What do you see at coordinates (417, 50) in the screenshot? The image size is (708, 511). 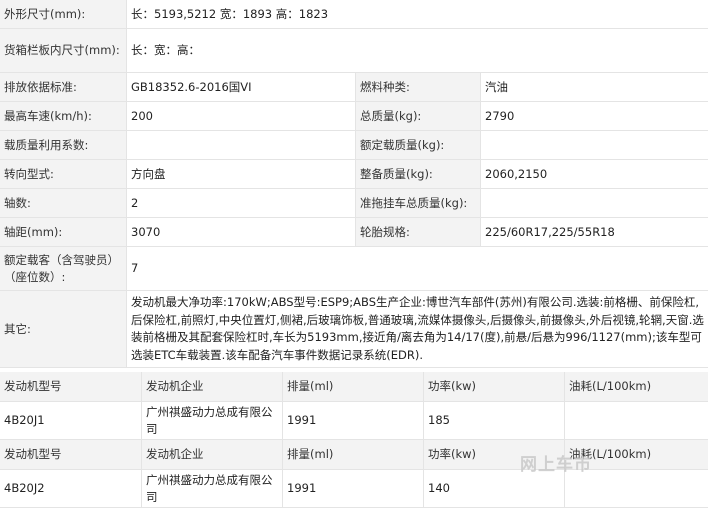 I see `cargo-value: 长：宽：高：` at bounding box center [417, 50].